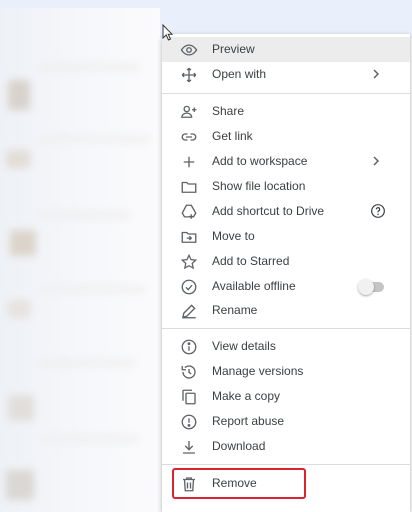 The image size is (412, 512). I want to click on menu-item-label: Preview, so click(233, 49).